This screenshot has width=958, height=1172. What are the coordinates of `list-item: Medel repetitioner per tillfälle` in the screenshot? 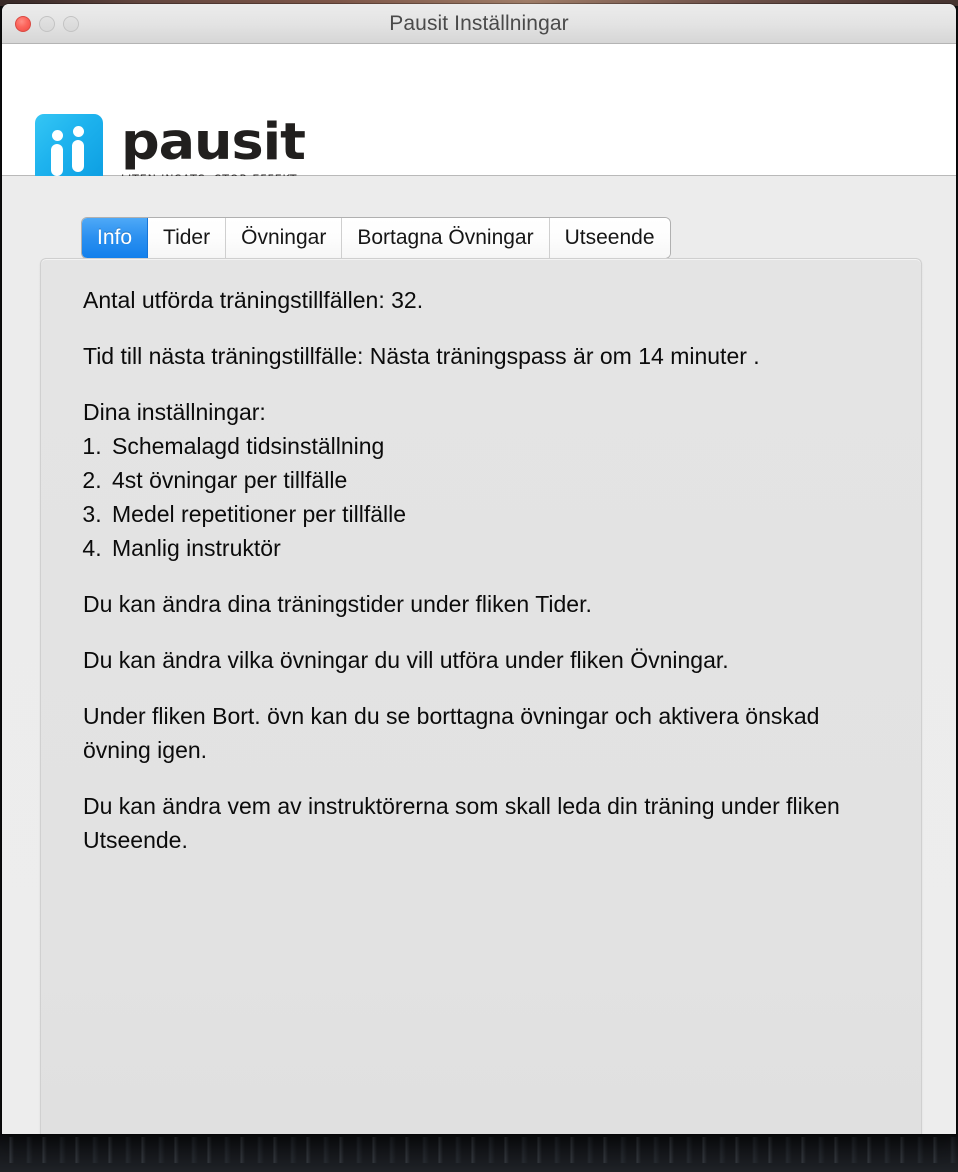 It's located at (495, 514).